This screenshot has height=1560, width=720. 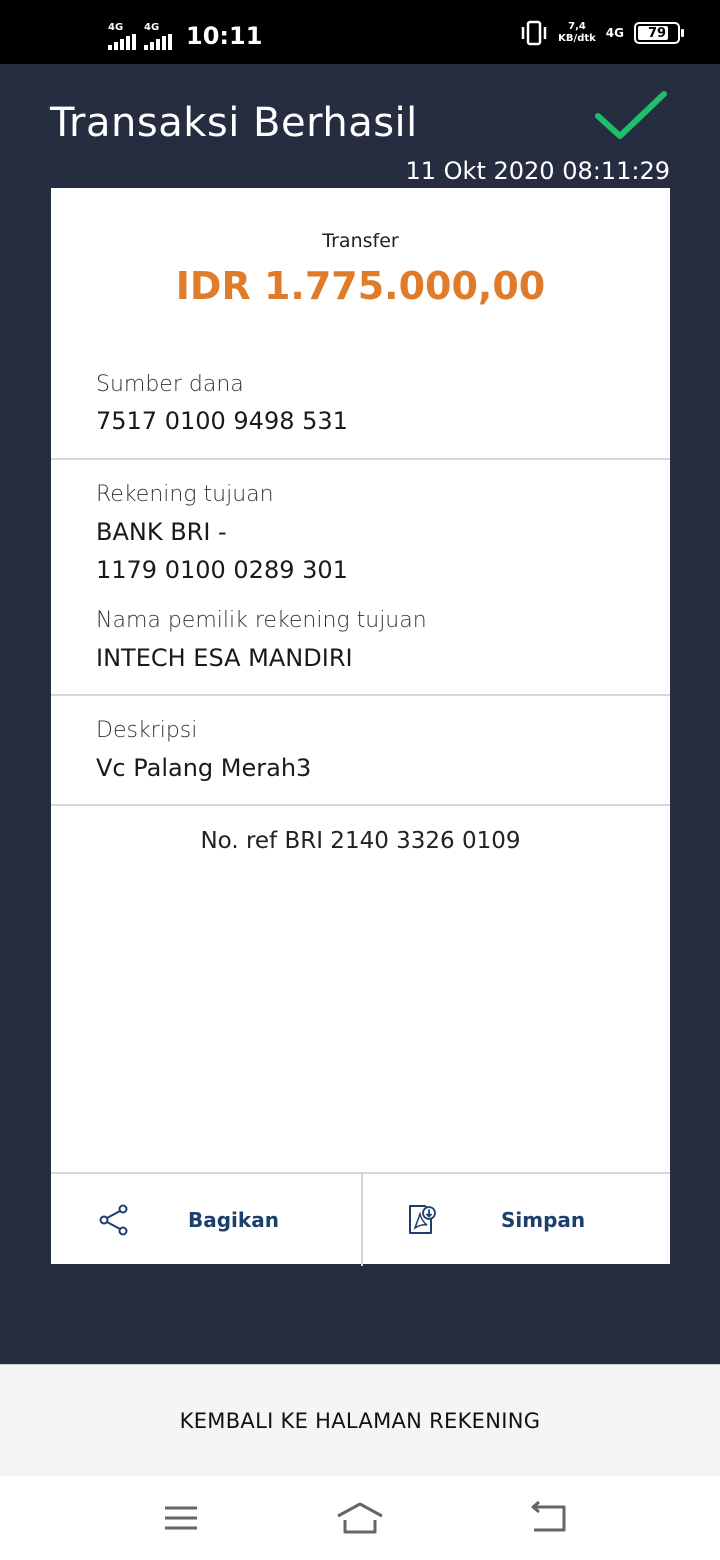 What do you see at coordinates (614, 33) in the screenshot?
I see `network-type-right: 4G` at bounding box center [614, 33].